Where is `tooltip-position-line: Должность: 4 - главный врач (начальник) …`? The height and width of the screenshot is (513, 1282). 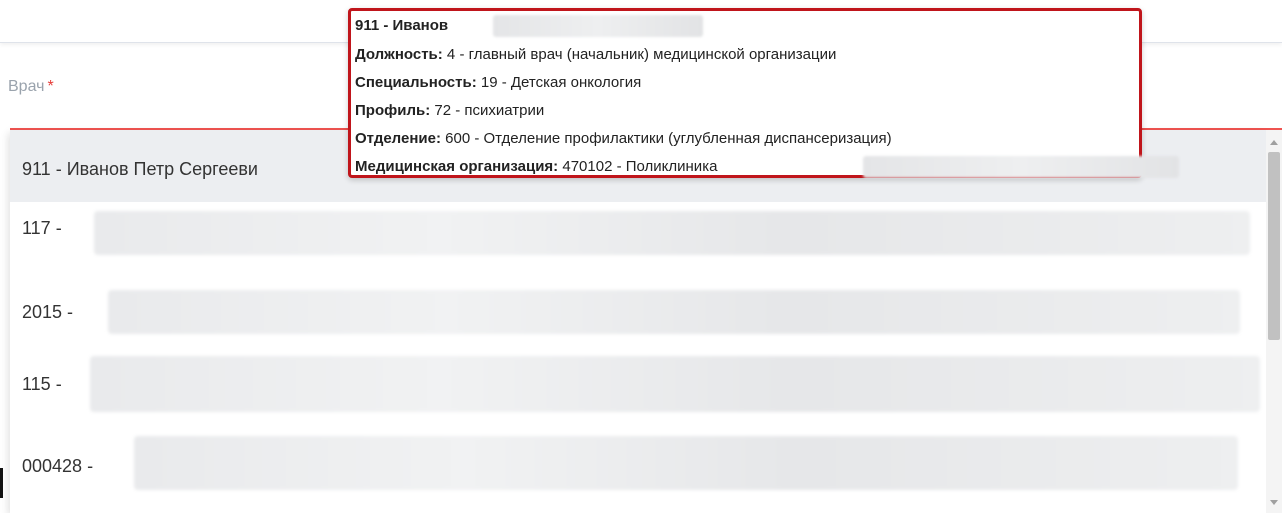
tooltip-position-line: Должность: 4 - главный врач (начальник) … is located at coordinates (595, 54).